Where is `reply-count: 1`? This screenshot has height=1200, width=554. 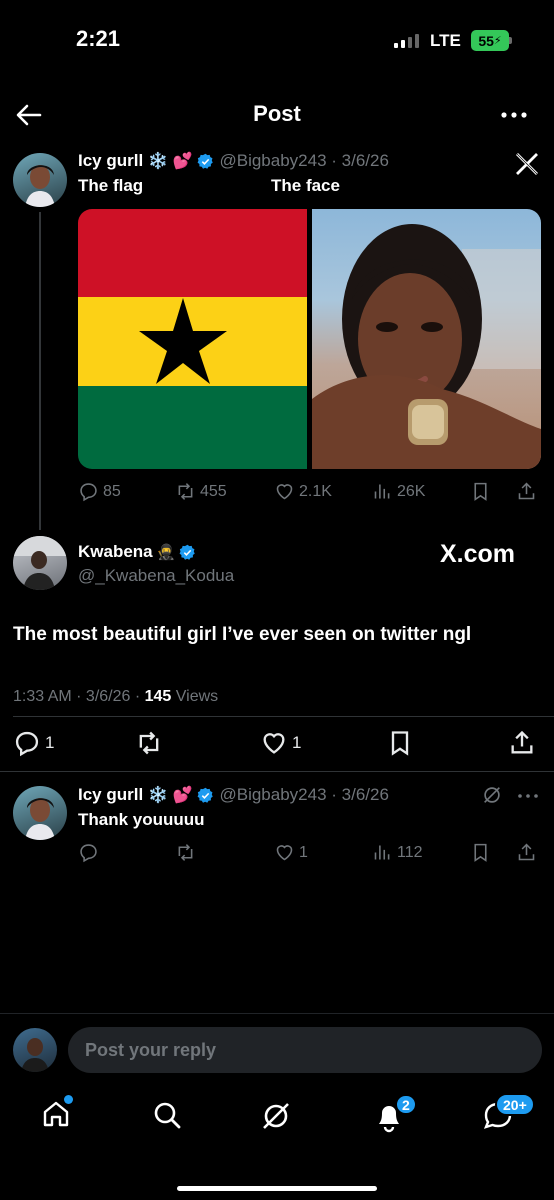 reply-count: 1 is located at coordinates (50, 742).